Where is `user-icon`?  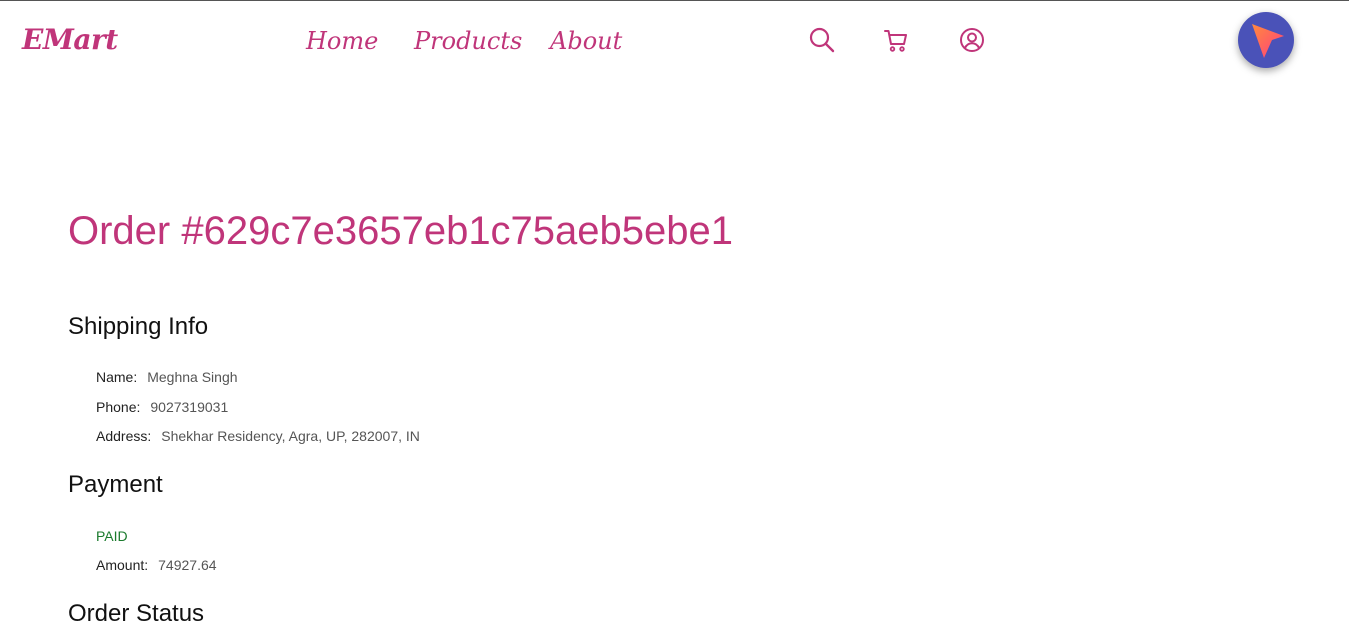 user-icon is located at coordinates (972, 40).